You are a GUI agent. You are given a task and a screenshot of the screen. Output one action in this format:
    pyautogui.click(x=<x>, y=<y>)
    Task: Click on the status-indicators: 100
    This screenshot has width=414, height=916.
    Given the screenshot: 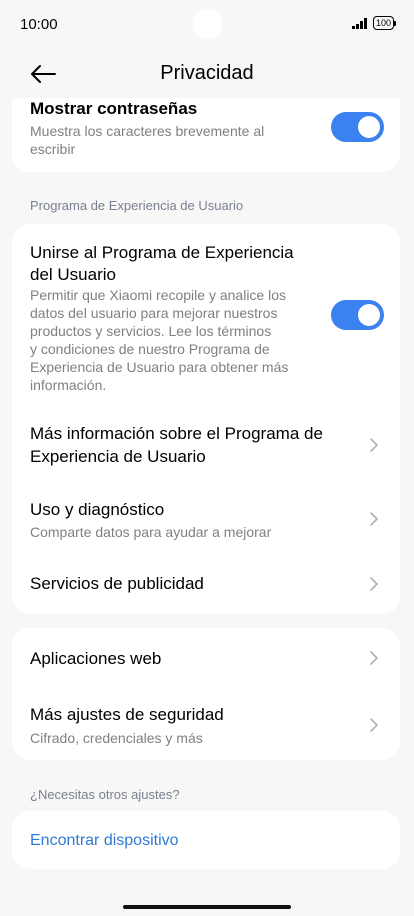 What is the action you would take?
    pyautogui.click(x=374, y=23)
    